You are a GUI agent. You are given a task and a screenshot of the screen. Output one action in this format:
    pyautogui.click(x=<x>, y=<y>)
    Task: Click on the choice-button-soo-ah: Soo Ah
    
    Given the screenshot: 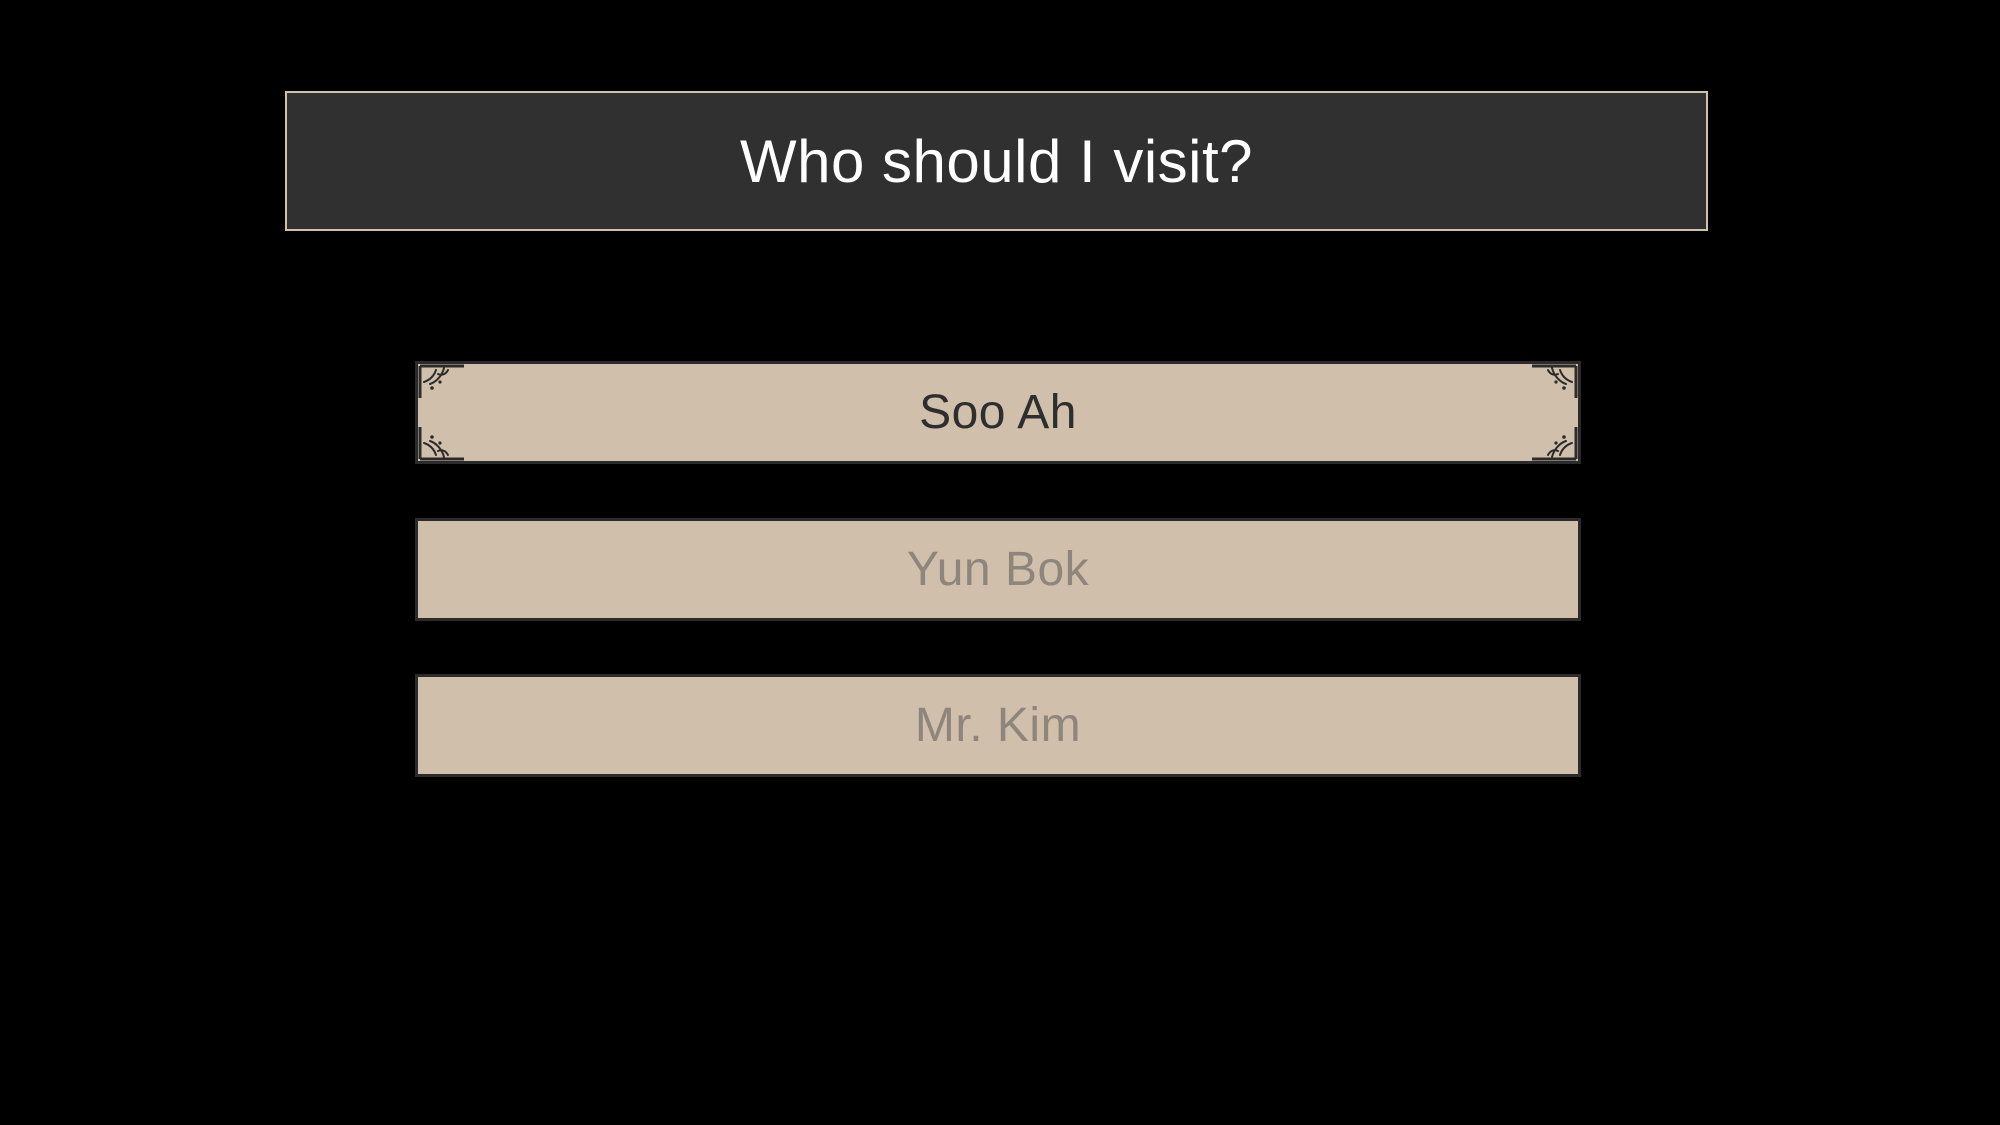 What is the action you would take?
    pyautogui.click(x=998, y=412)
    